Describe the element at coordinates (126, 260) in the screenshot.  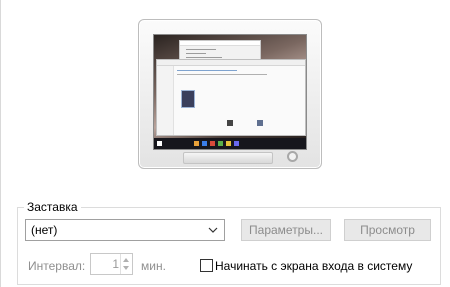
I see `arrow-up-icon` at that location.